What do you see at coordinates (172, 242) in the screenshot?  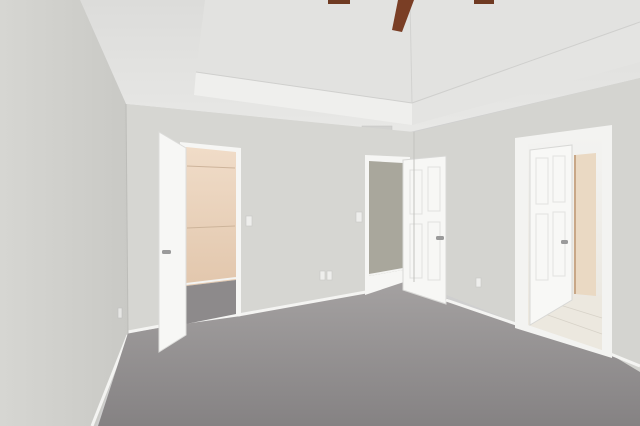 I see `closet-door-left` at bounding box center [172, 242].